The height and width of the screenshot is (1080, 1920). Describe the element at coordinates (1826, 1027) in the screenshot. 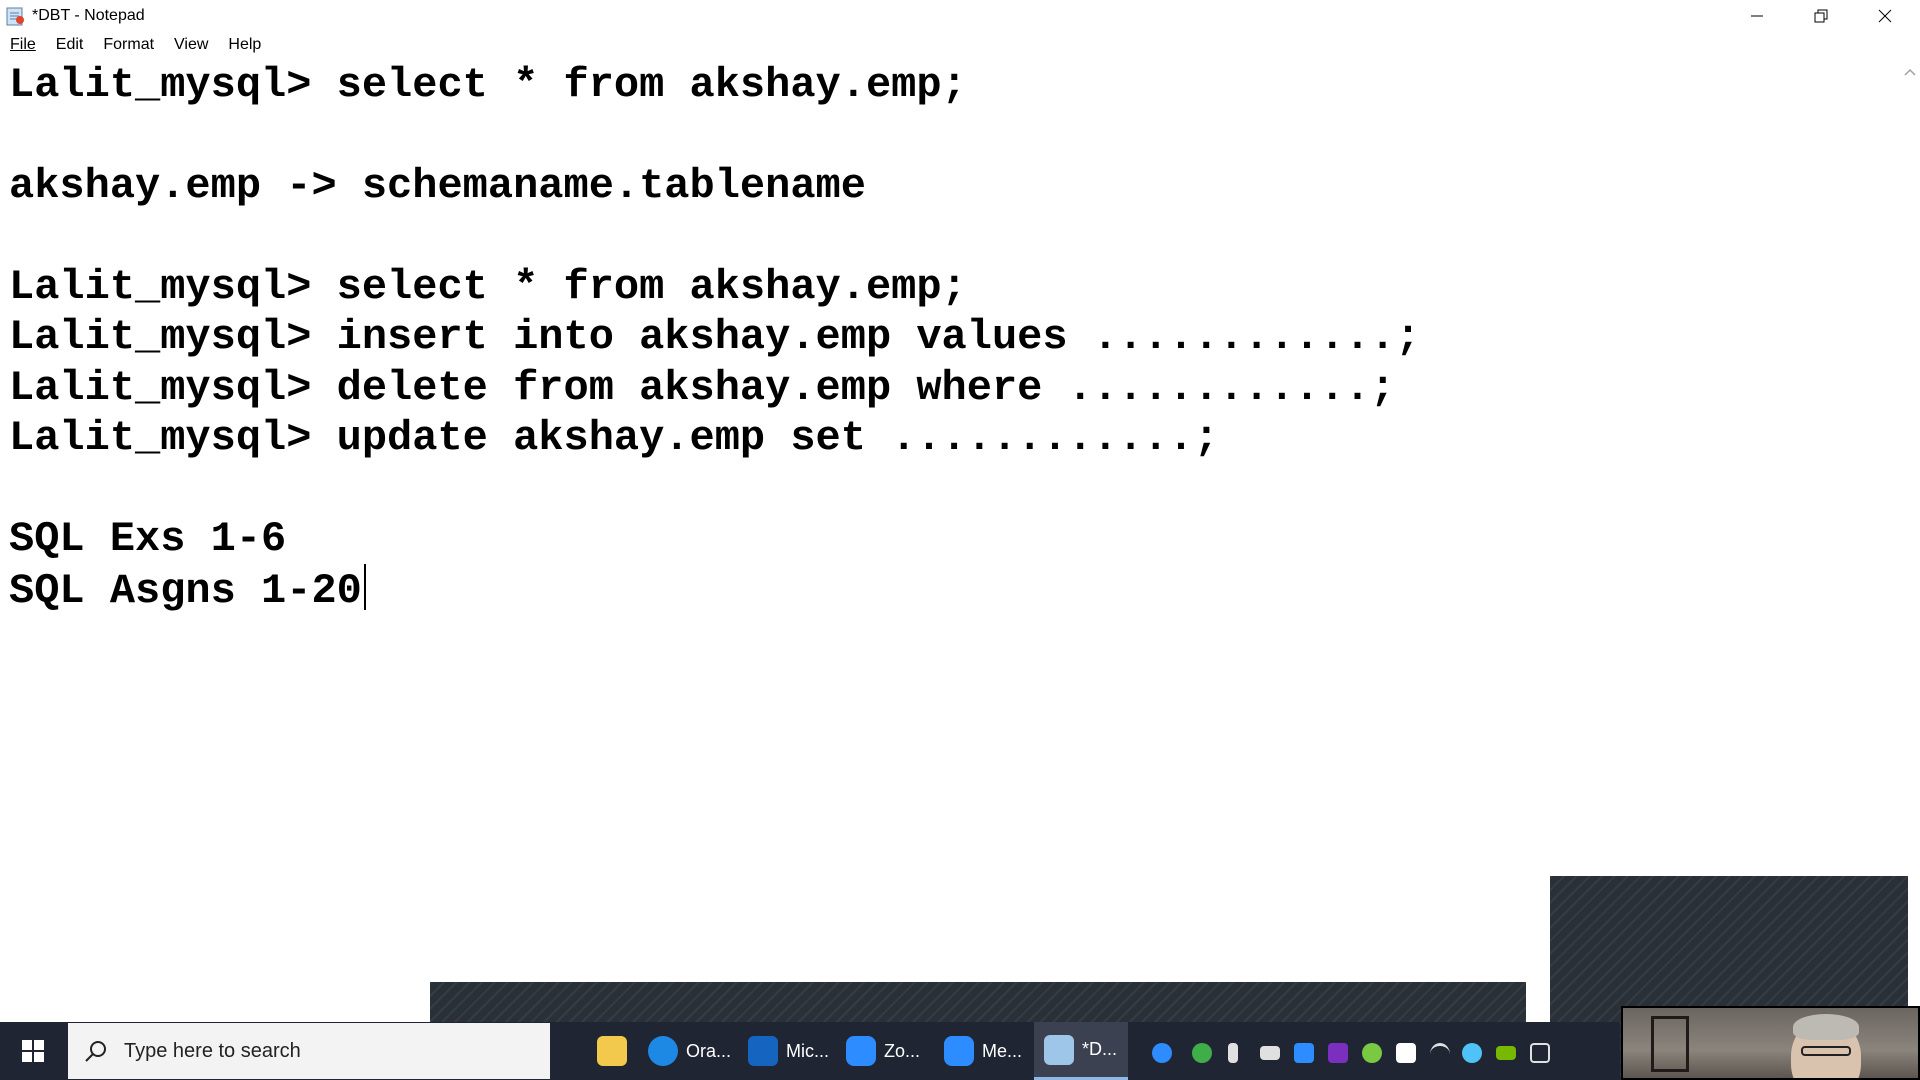

I see `webcam-person-hair` at that location.